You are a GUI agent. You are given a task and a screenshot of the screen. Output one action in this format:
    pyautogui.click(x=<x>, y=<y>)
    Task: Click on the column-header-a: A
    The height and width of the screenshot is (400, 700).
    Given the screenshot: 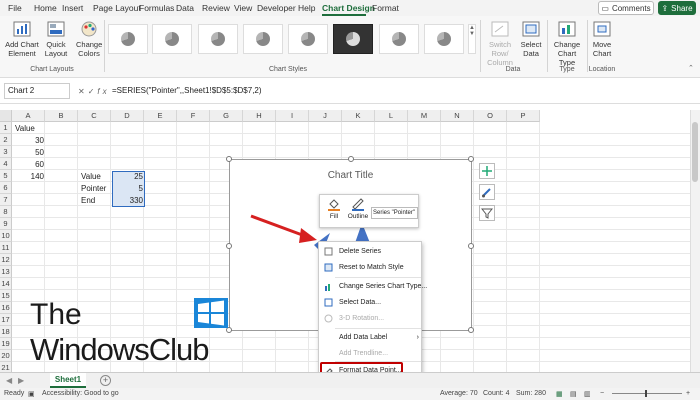 What is the action you would take?
    pyautogui.click(x=28, y=116)
    